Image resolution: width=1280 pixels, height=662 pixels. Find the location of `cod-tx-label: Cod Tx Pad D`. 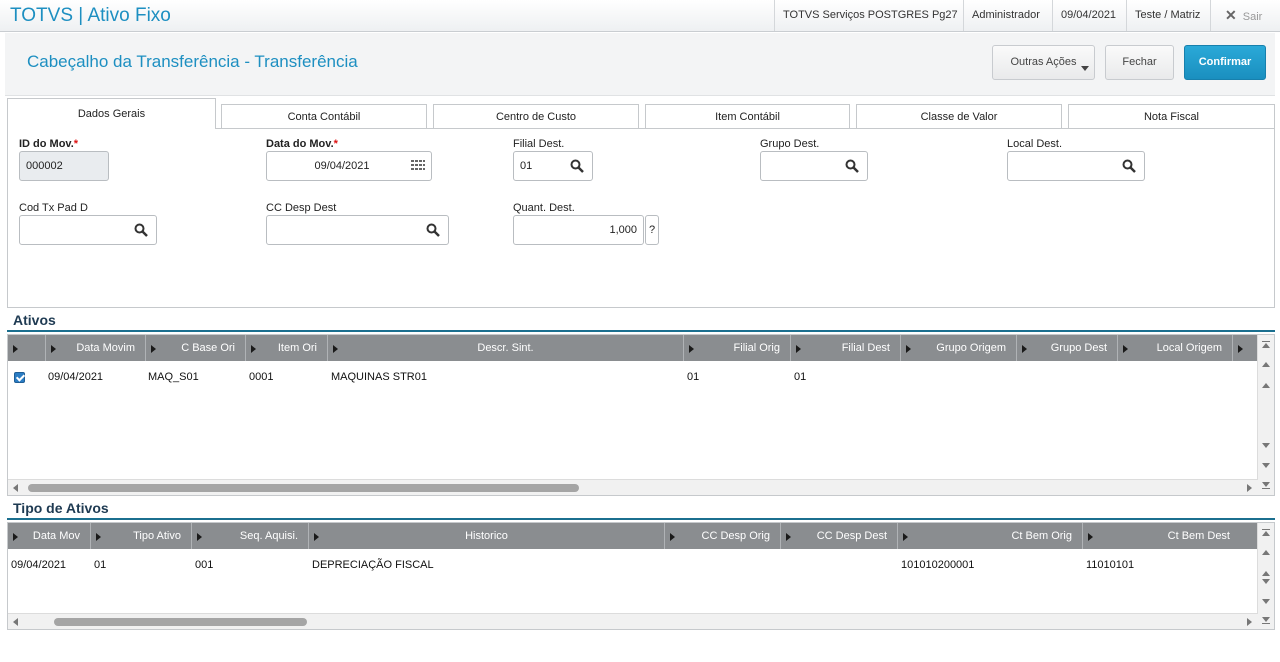

cod-tx-label: Cod Tx Pad D is located at coordinates (53, 208).